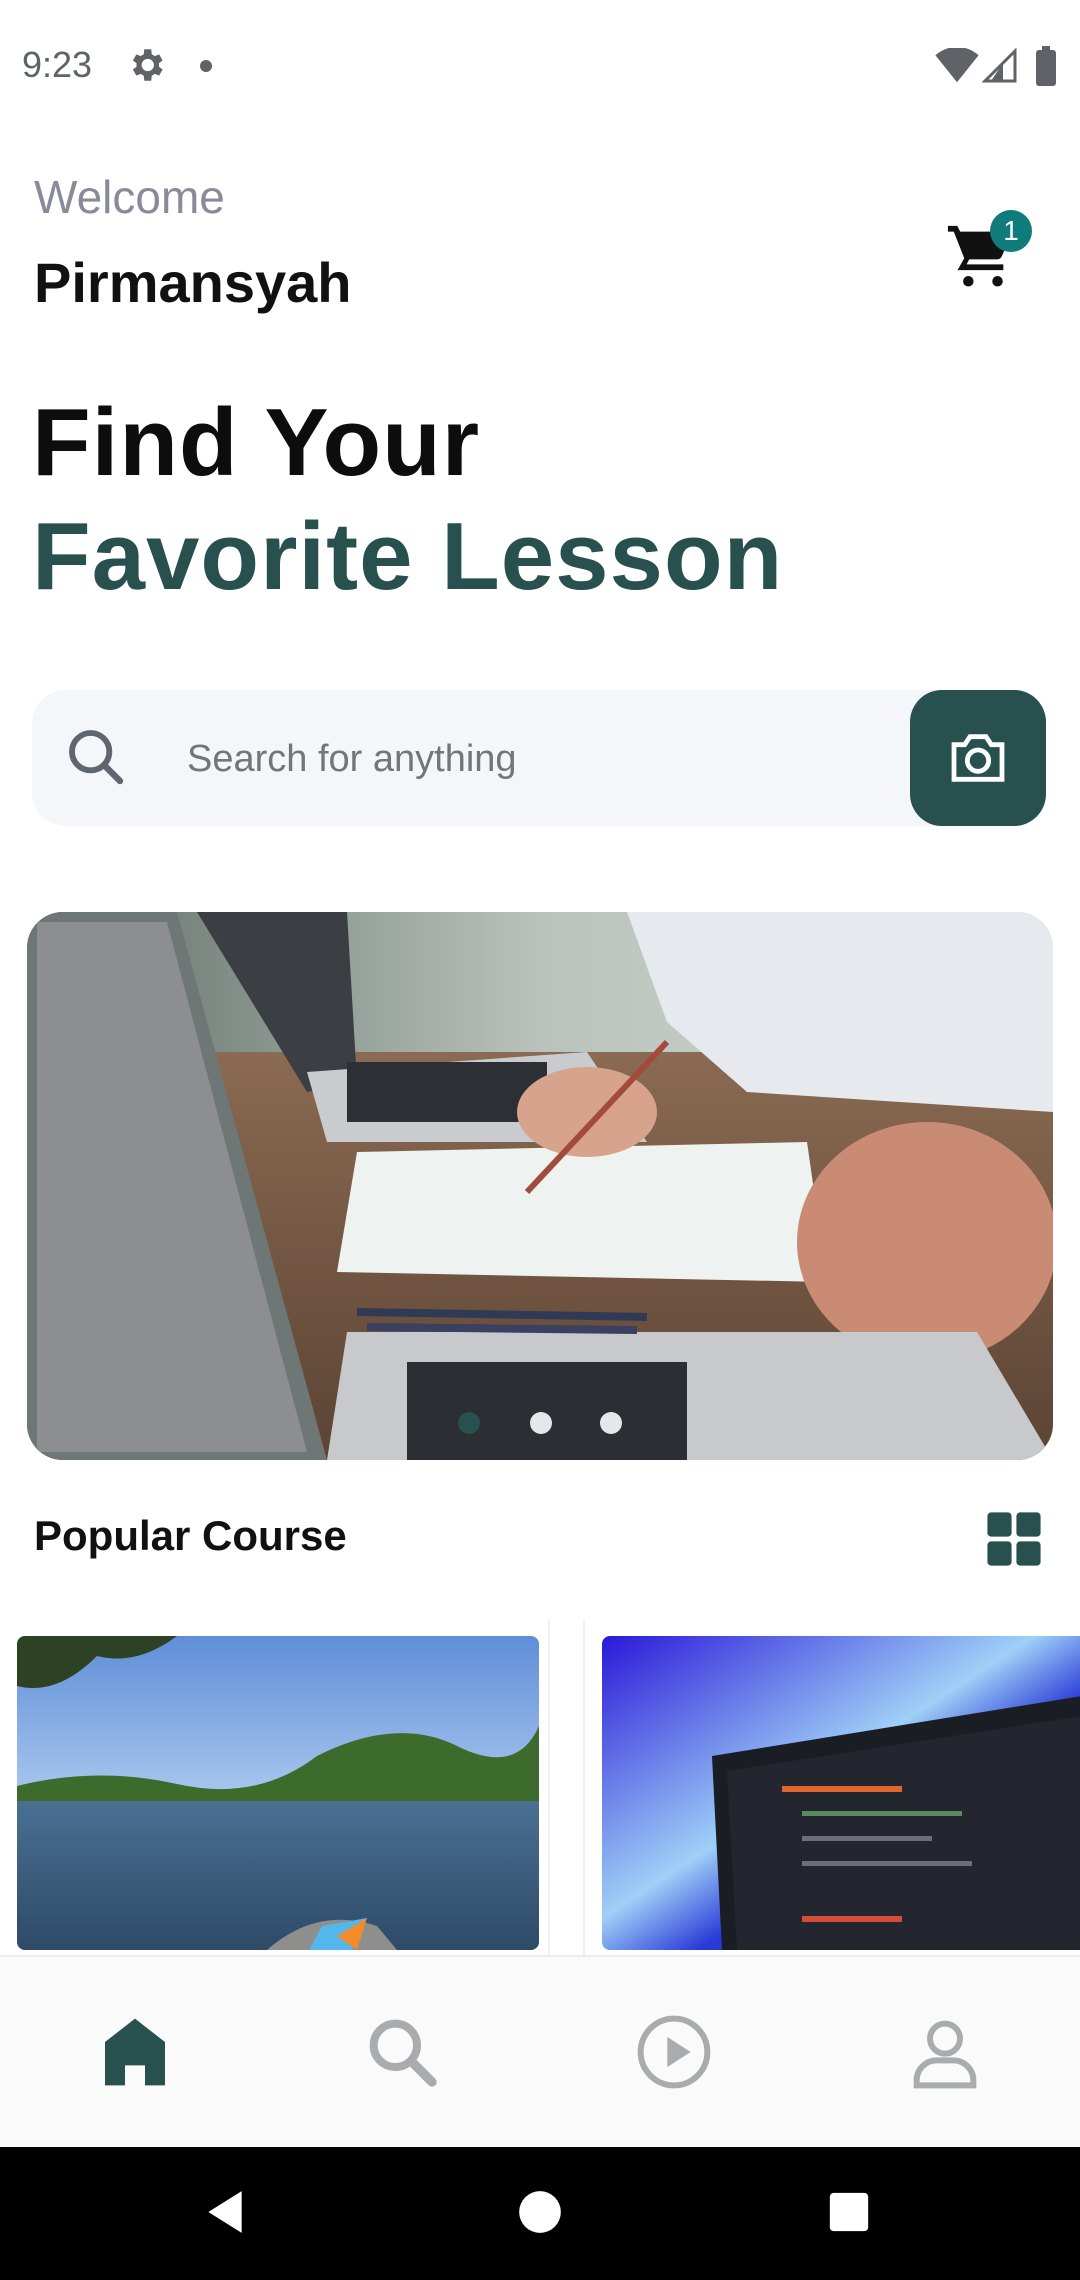 The height and width of the screenshot is (2280, 1080). Describe the element at coordinates (190, 1535) in the screenshot. I see `popular-course-title: Popular Course` at that location.